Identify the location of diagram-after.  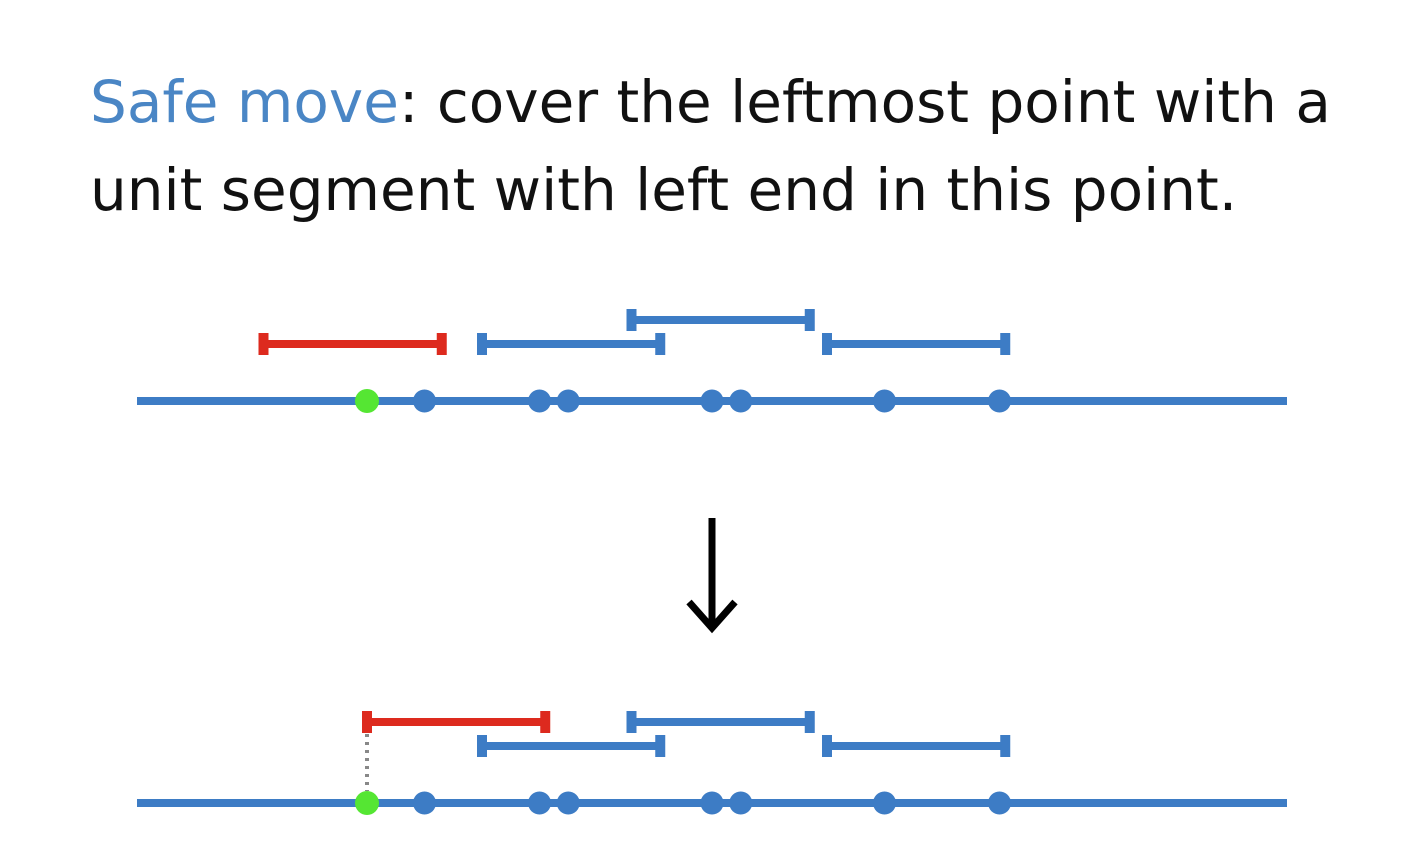
(712, 763).